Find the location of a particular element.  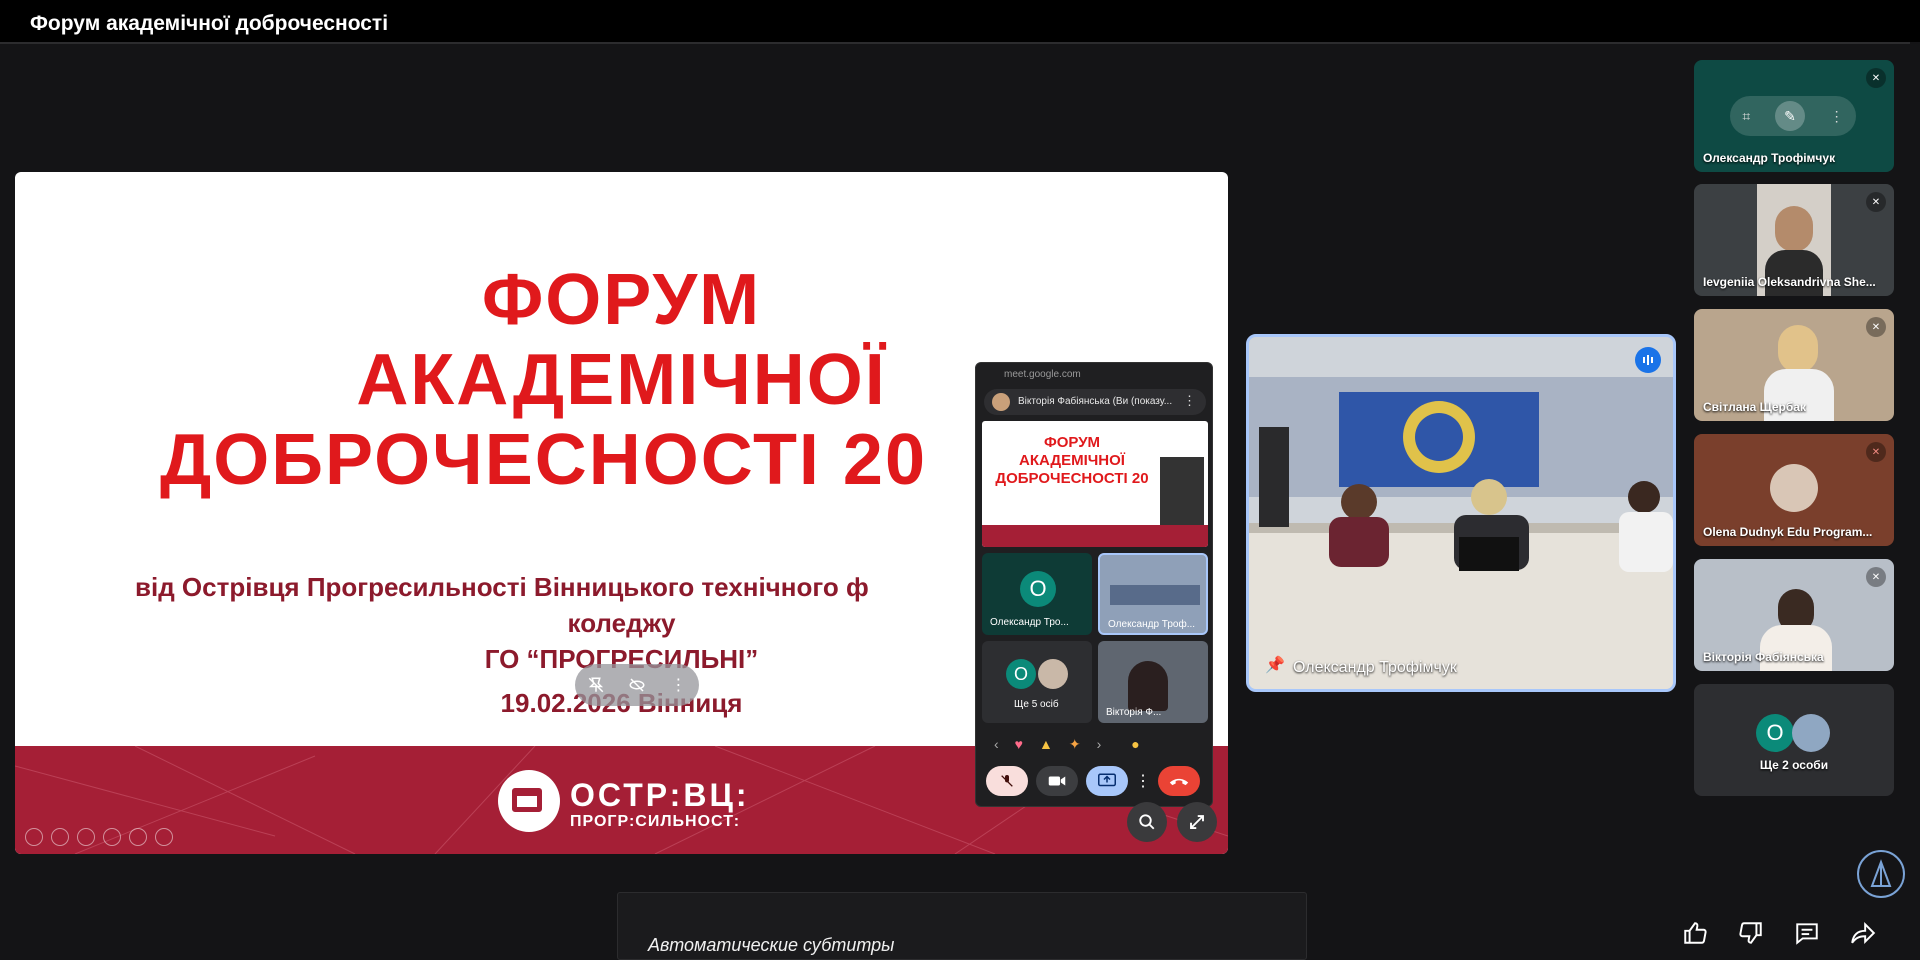

present-icon is located at coordinates (1107, 780).